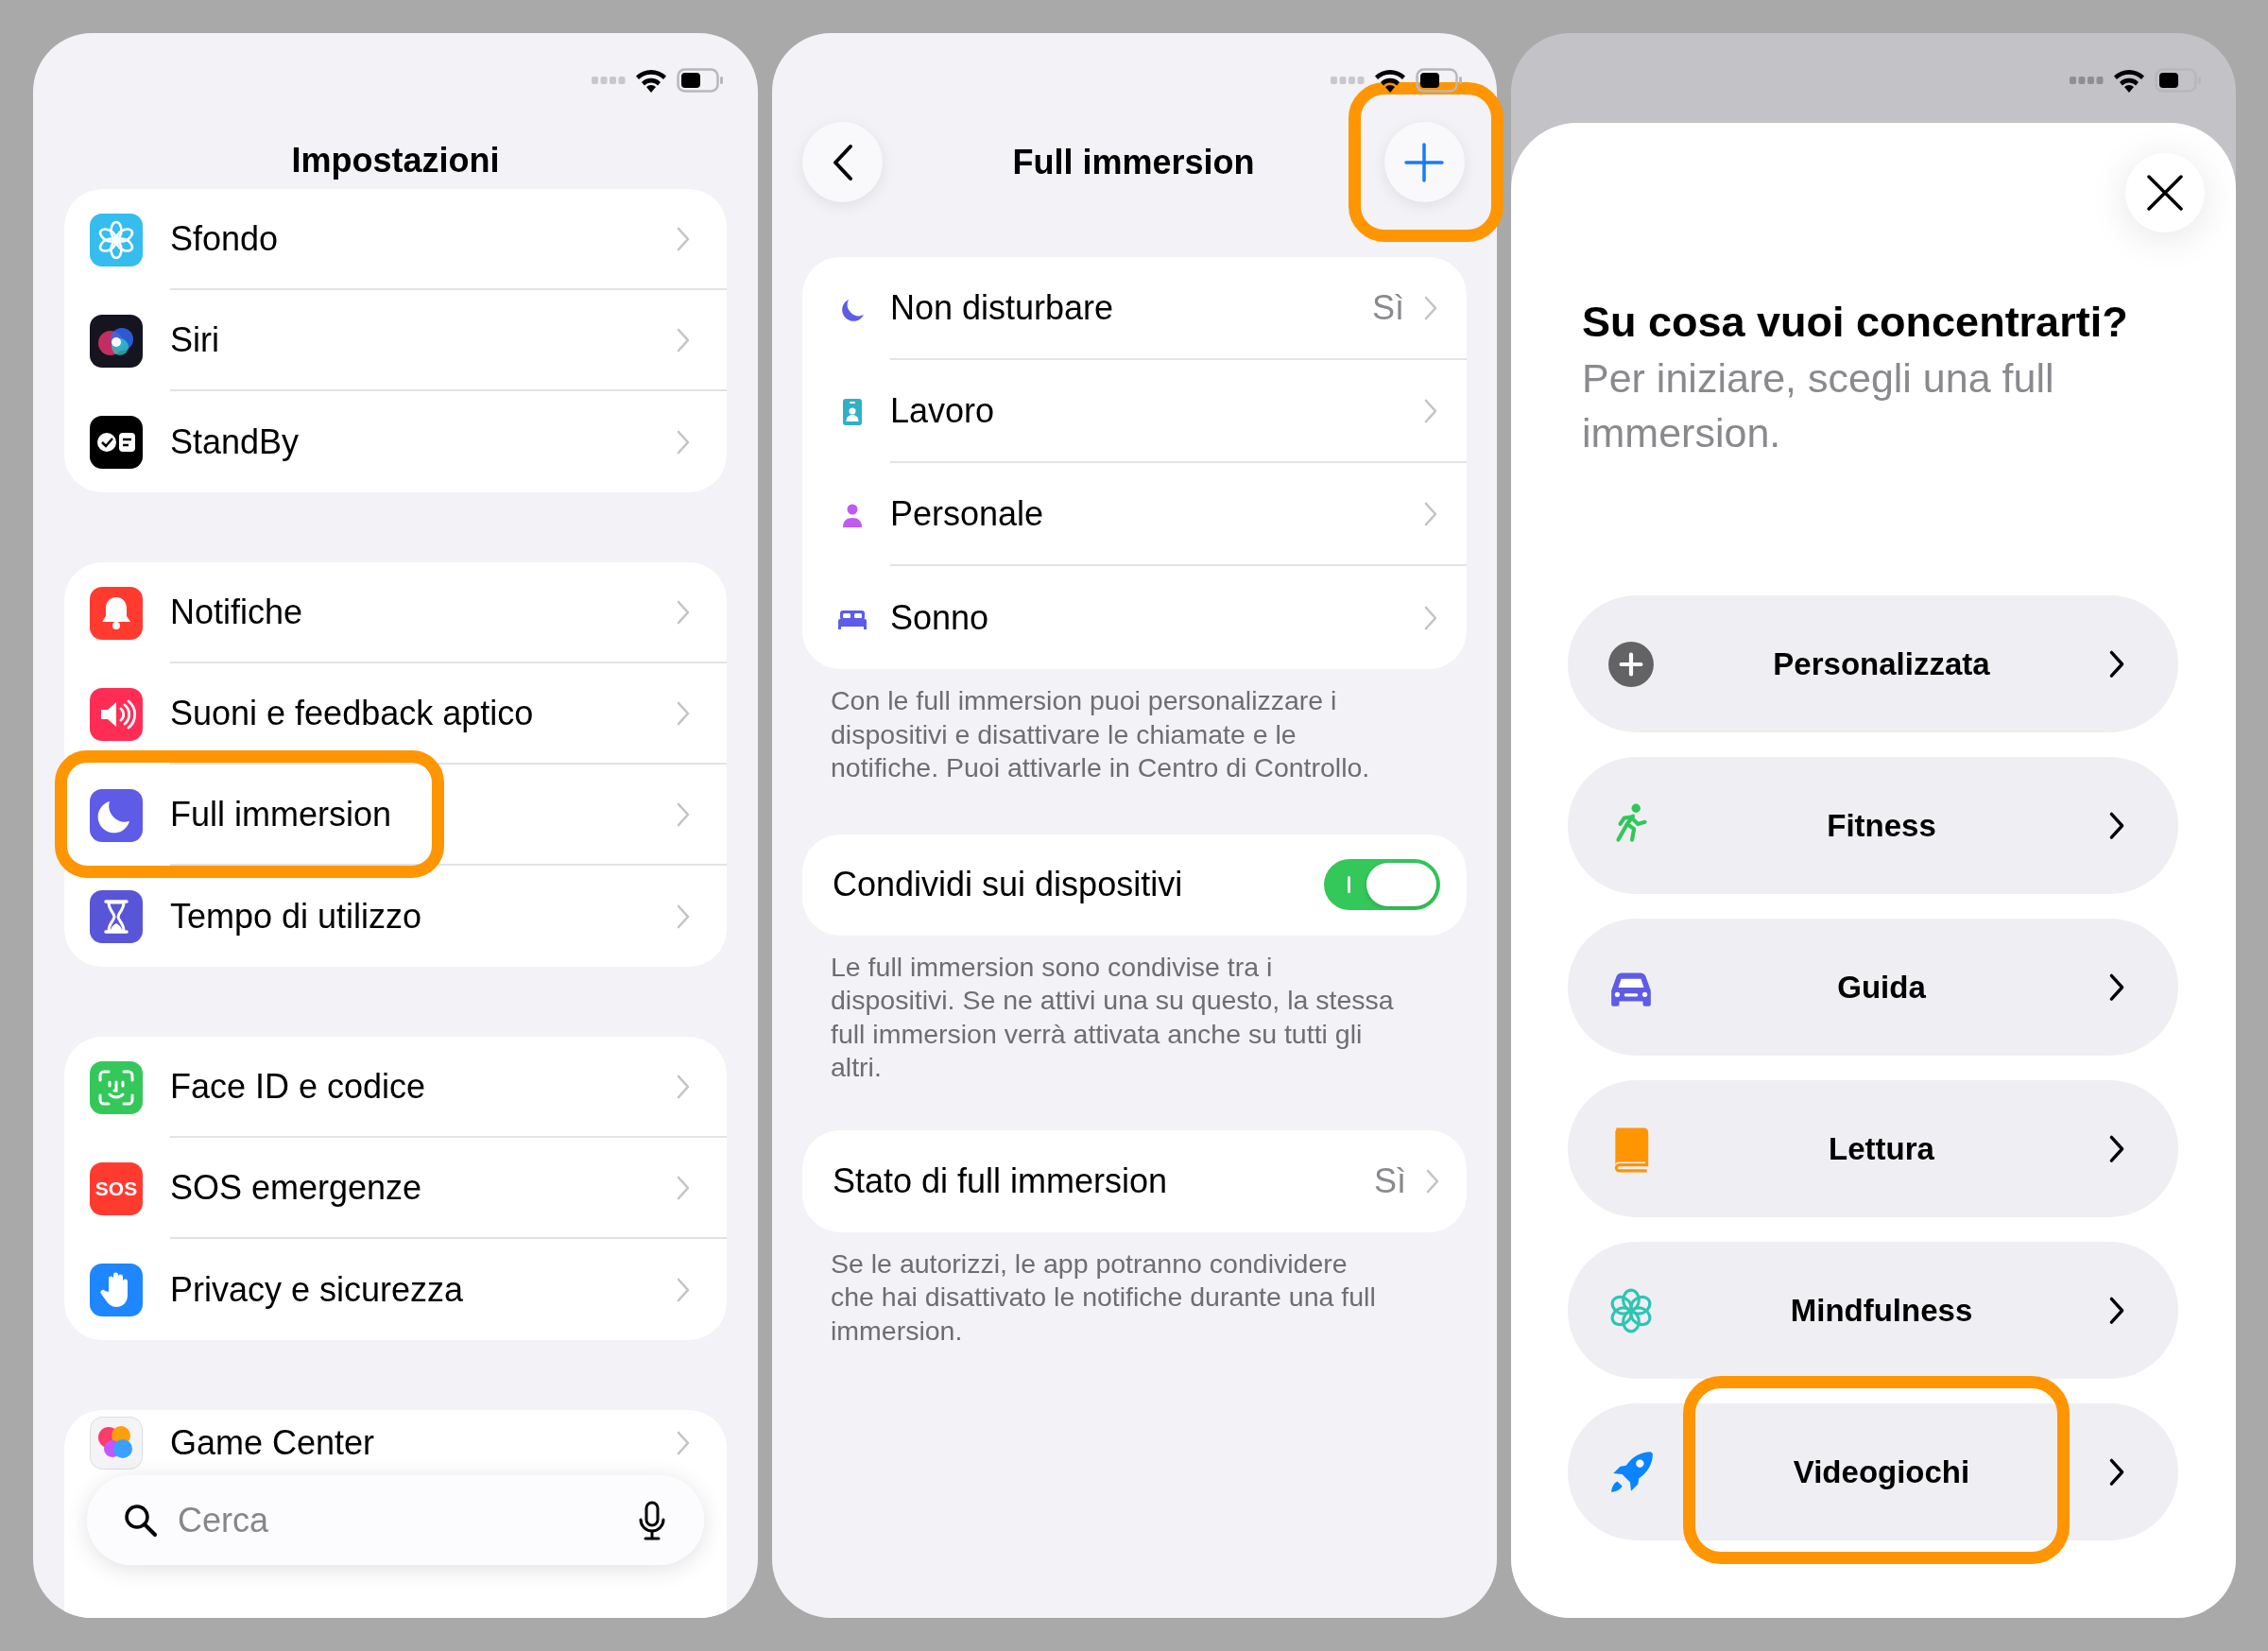  What do you see at coordinates (1113, 1017) in the screenshot?
I see `footer-note: Le full immersion sono condivise tra i dispositivi. Se ne attivi una su questo, la stessa full immersion verrà attivata anche su tutti gli altri.` at bounding box center [1113, 1017].